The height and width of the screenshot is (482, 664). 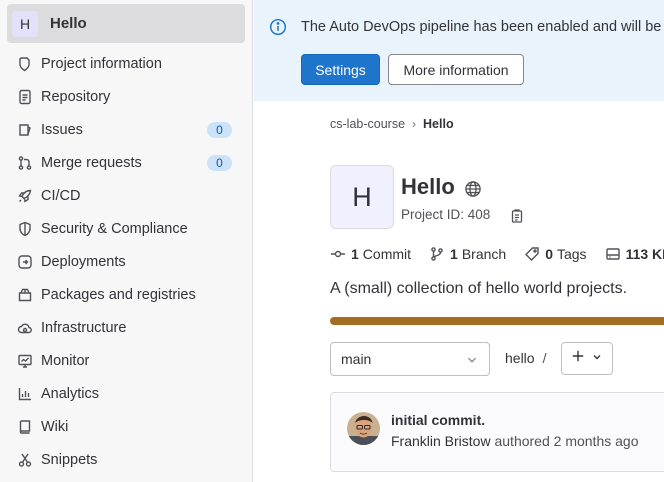 What do you see at coordinates (441, 441) in the screenshot?
I see `commit-author: Franklin Bristow` at bounding box center [441, 441].